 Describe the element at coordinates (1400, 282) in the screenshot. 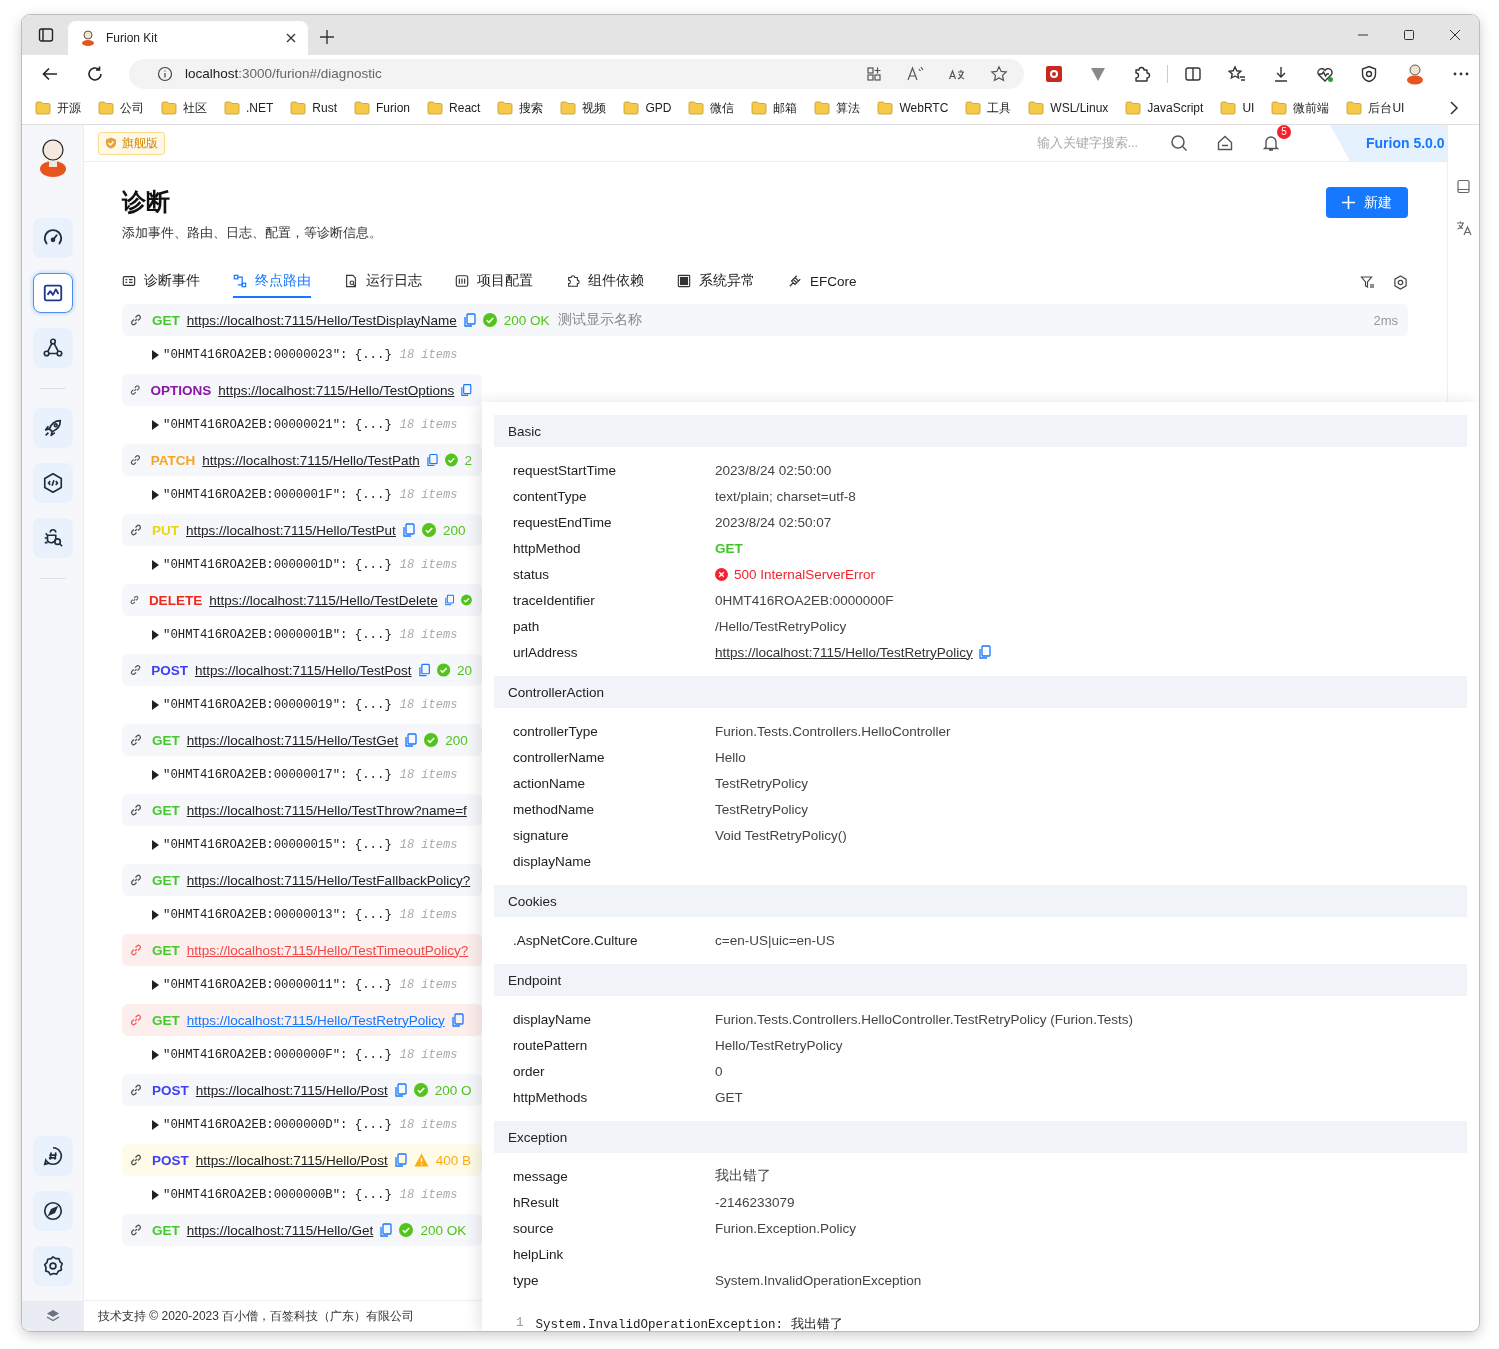

I see `settings-icon` at that location.